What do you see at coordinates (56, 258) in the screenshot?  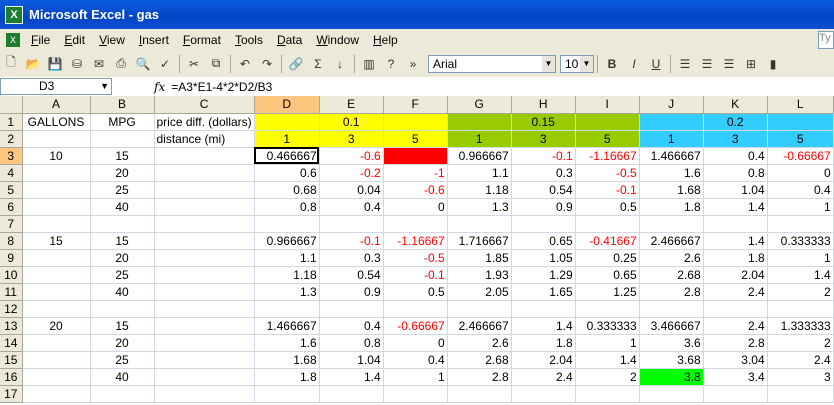 I see `cell-a9` at bounding box center [56, 258].